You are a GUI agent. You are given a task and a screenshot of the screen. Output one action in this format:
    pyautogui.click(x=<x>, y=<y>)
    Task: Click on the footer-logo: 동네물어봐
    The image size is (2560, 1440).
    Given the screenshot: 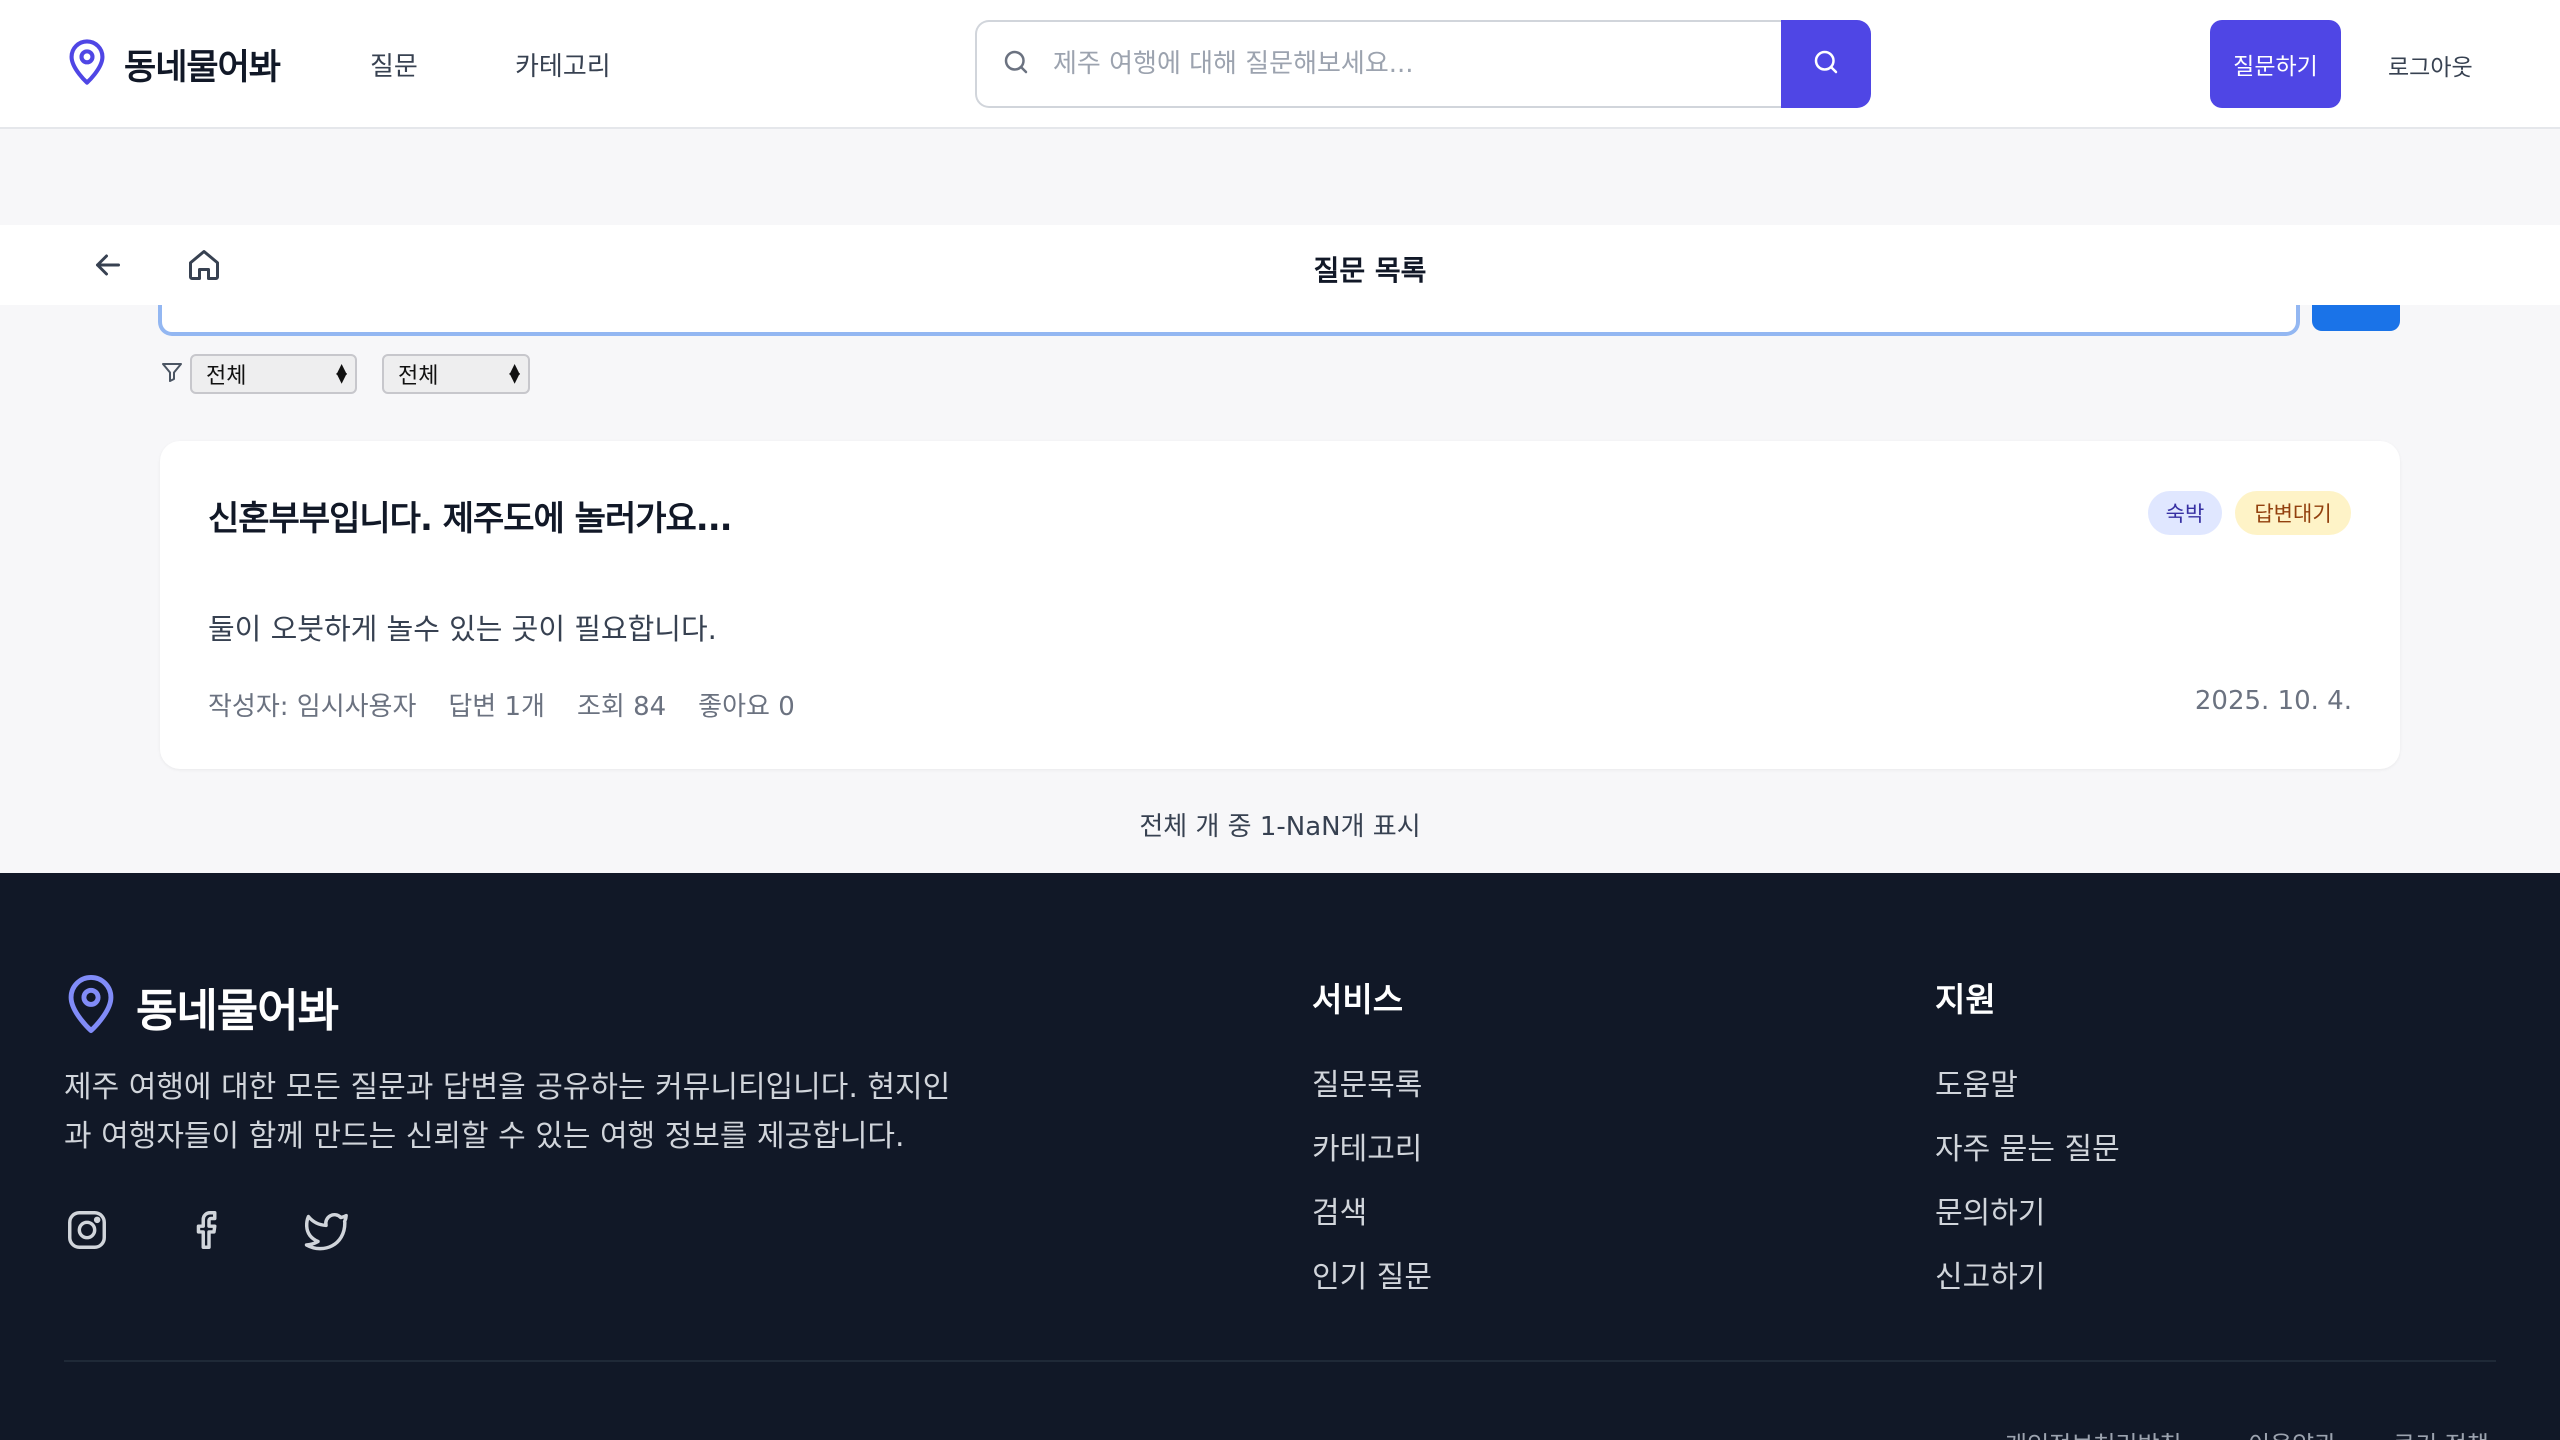 What is the action you would take?
    pyautogui.click(x=201, y=1006)
    